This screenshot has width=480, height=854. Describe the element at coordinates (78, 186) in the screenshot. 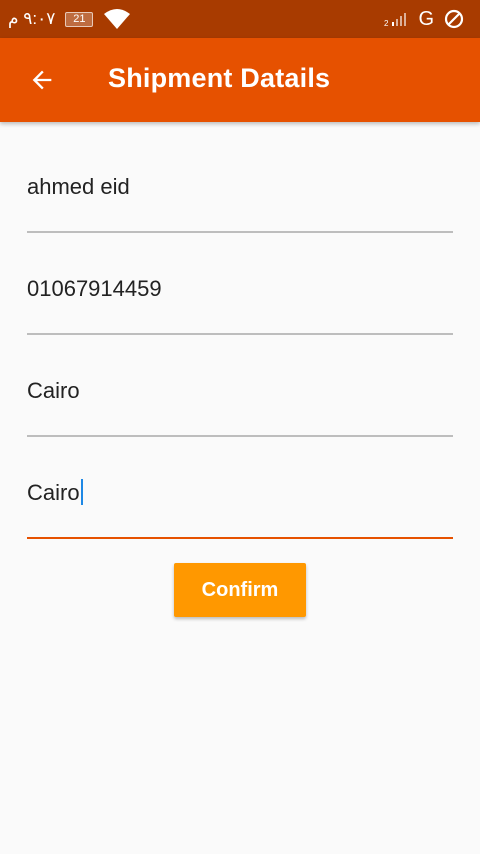

I see `name-field-value: ahmed eid` at that location.